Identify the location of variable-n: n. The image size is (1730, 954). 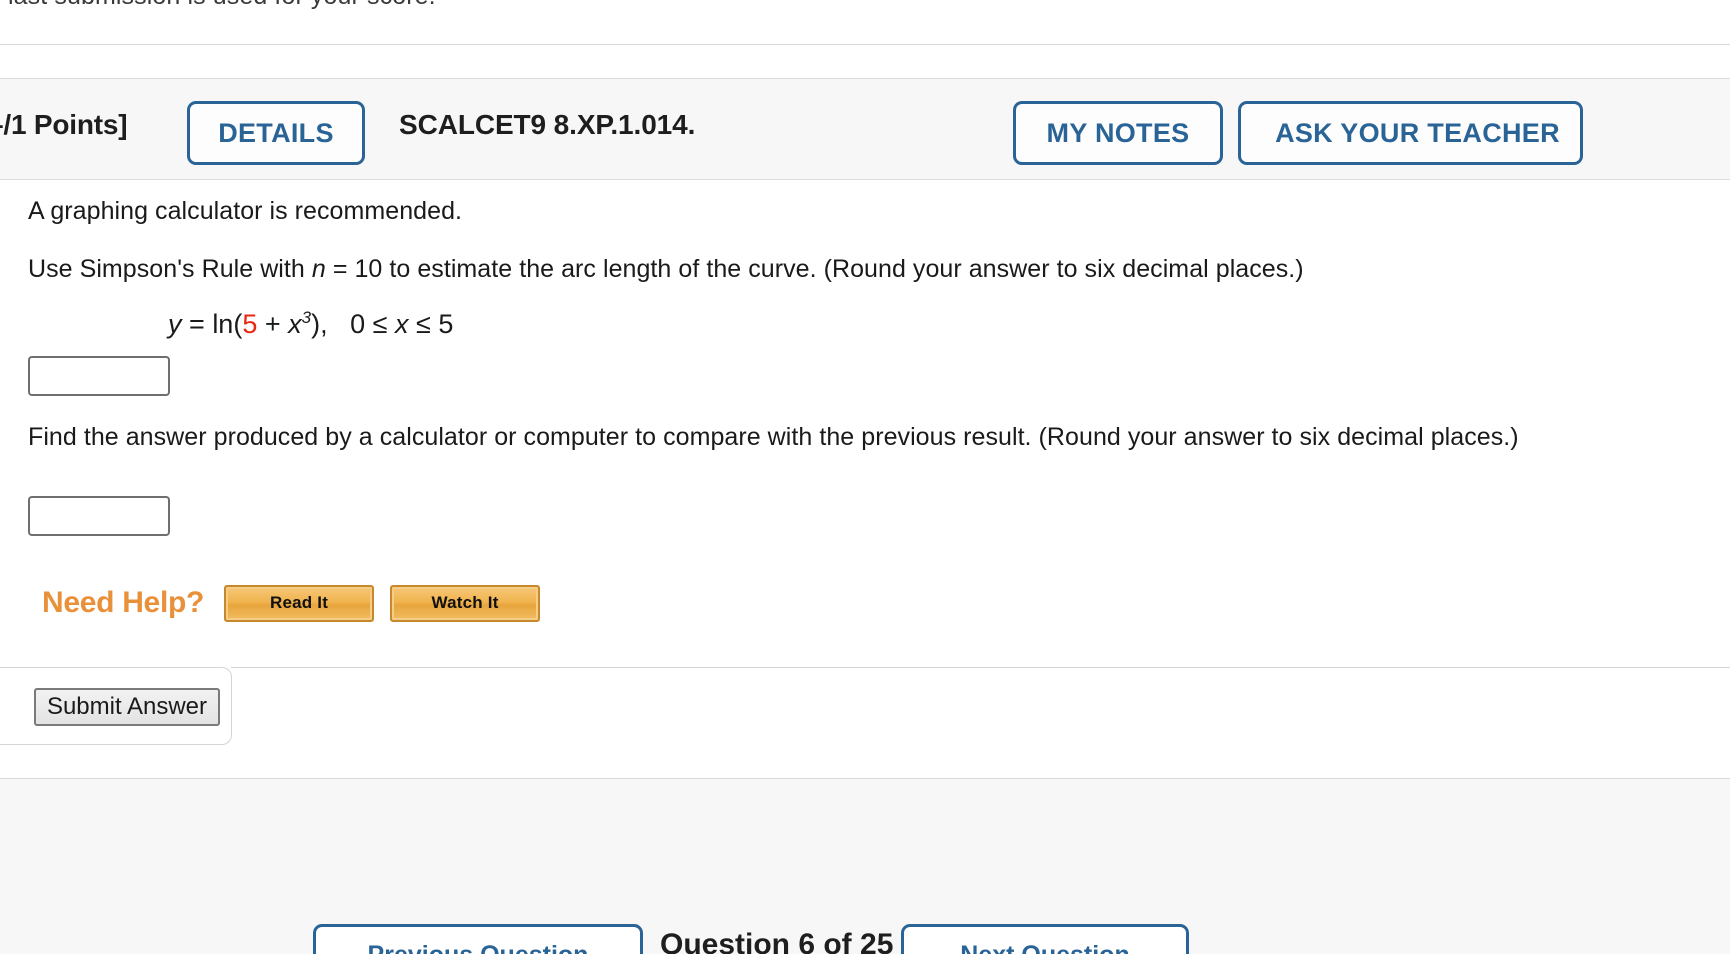
(318, 269).